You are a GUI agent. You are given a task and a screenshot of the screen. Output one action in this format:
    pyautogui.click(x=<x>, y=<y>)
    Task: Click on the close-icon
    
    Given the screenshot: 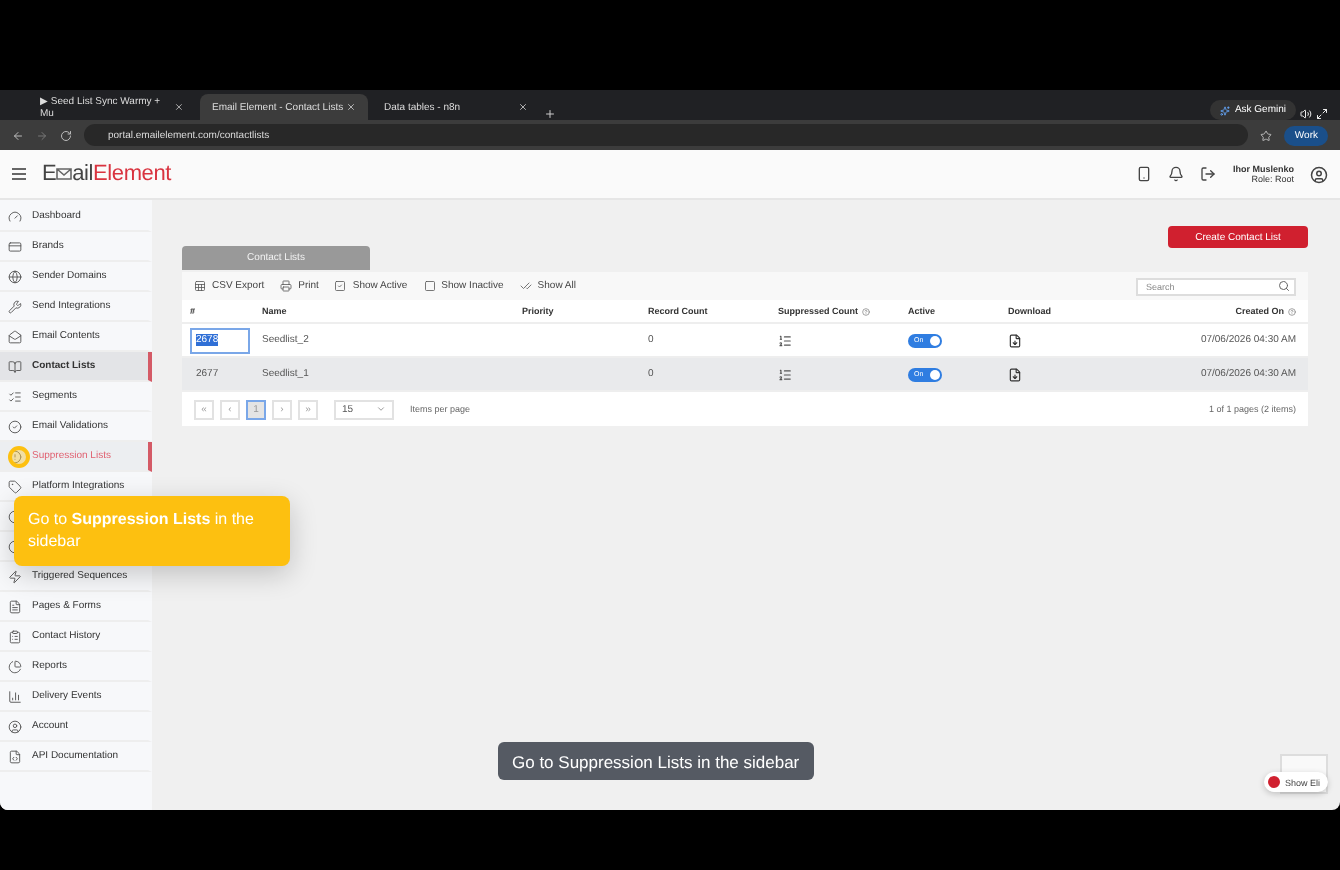 What is the action you would take?
    pyautogui.click(x=179, y=107)
    